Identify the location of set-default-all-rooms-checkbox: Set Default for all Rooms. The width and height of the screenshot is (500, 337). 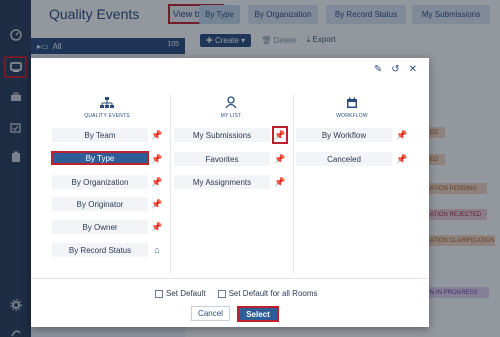
(267, 293).